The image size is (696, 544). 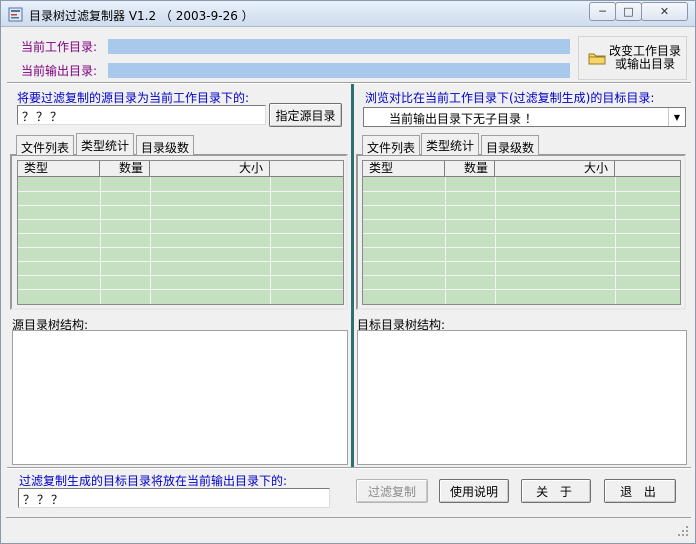 I want to click on close-icon: ✕, so click(x=664, y=11).